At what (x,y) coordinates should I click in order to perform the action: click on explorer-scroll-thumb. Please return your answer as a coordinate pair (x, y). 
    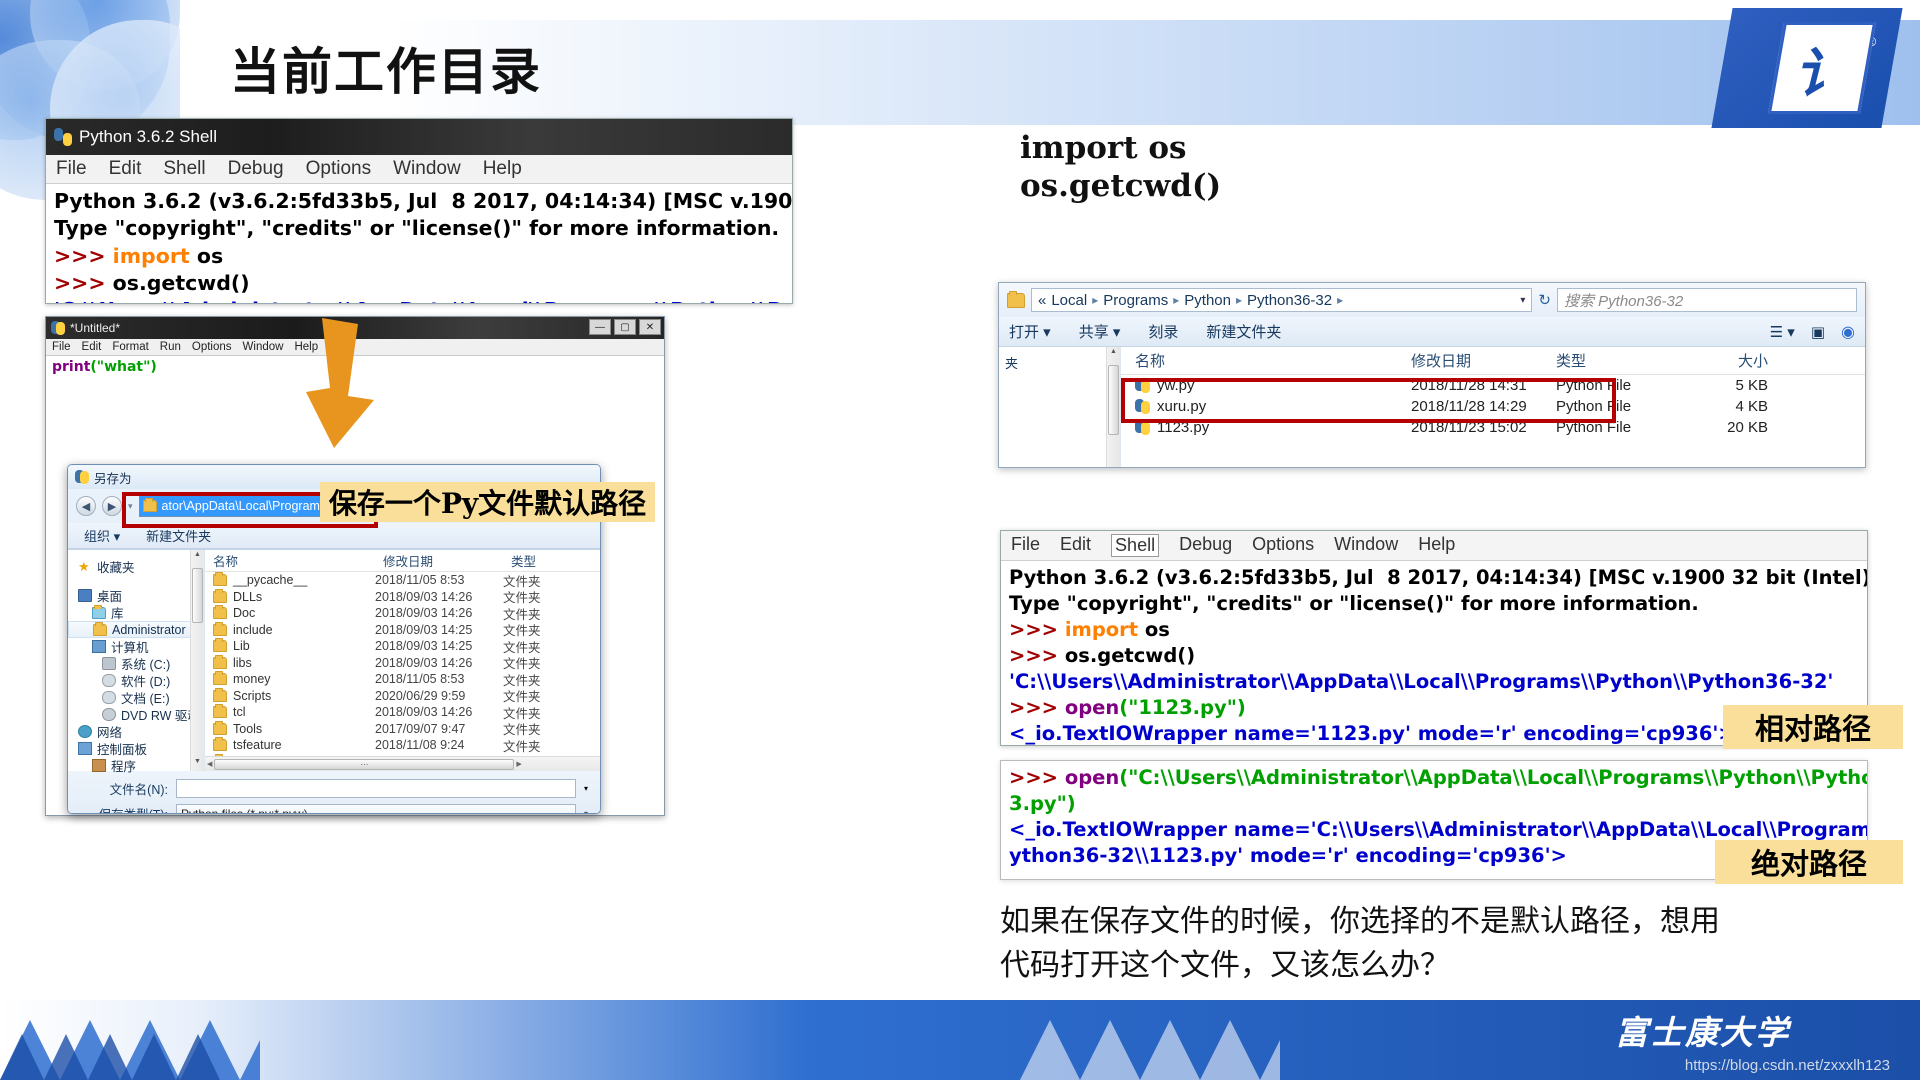
    Looking at the image, I should click on (1113, 400).